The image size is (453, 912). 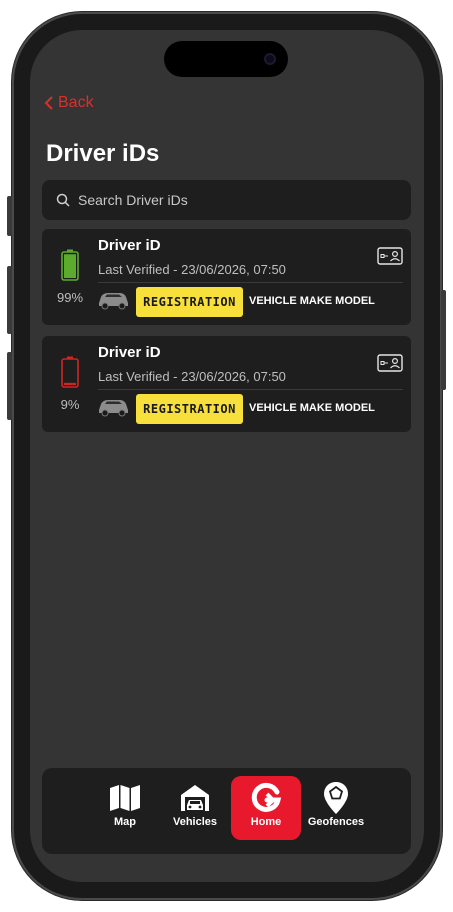 I want to click on page-title: Driver iDs, so click(x=103, y=153).